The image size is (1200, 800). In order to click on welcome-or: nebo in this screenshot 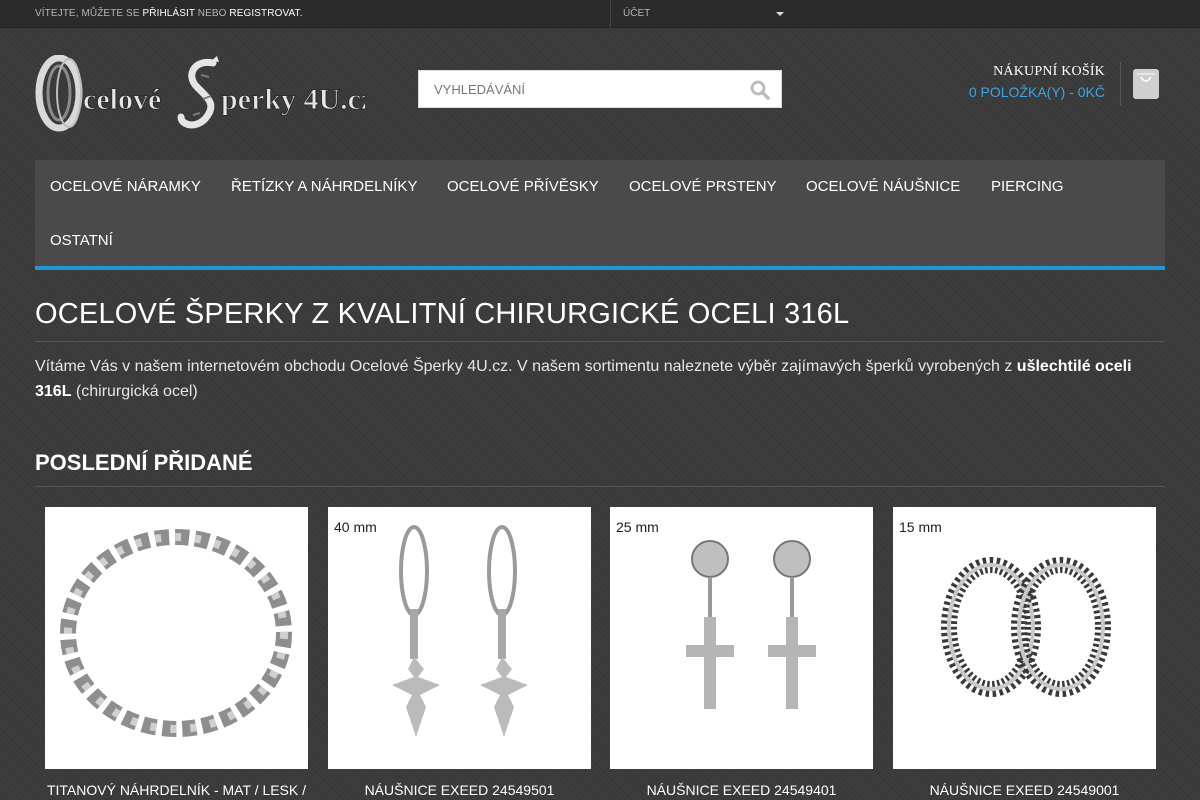, I will do `click(212, 13)`.